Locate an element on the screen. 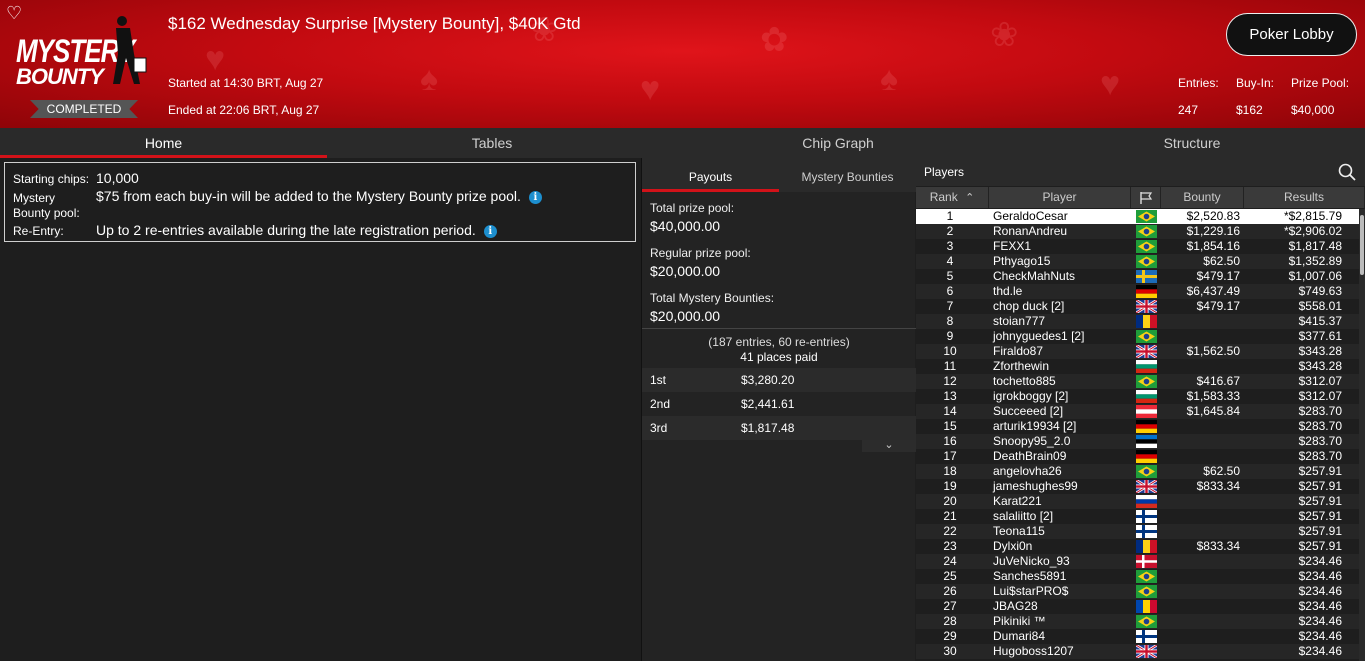 The height and width of the screenshot is (661, 1365). player-row: 16 Snoopy95_2.0 $283.70 is located at coordinates (1137, 441).